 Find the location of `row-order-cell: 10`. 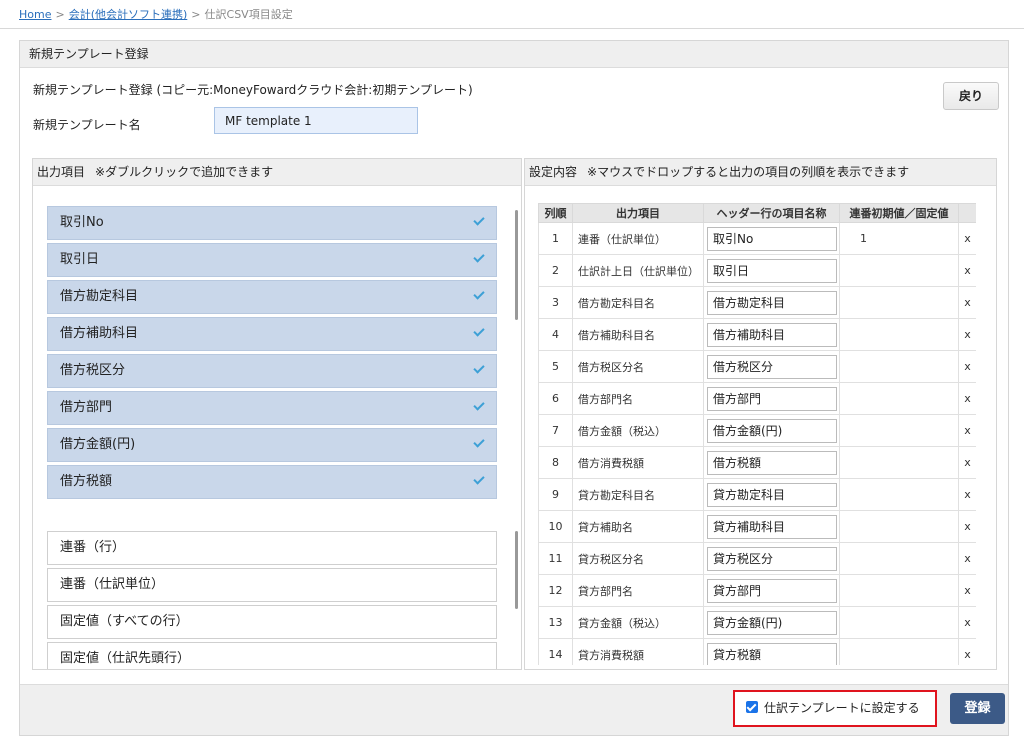

row-order-cell: 10 is located at coordinates (555, 526).